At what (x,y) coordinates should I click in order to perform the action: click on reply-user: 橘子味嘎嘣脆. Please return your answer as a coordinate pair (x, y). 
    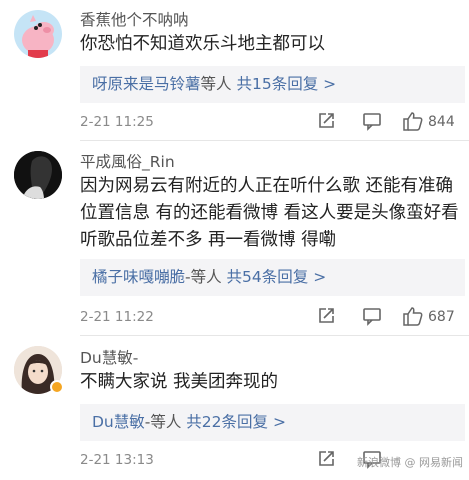
    Looking at the image, I should click on (138, 277).